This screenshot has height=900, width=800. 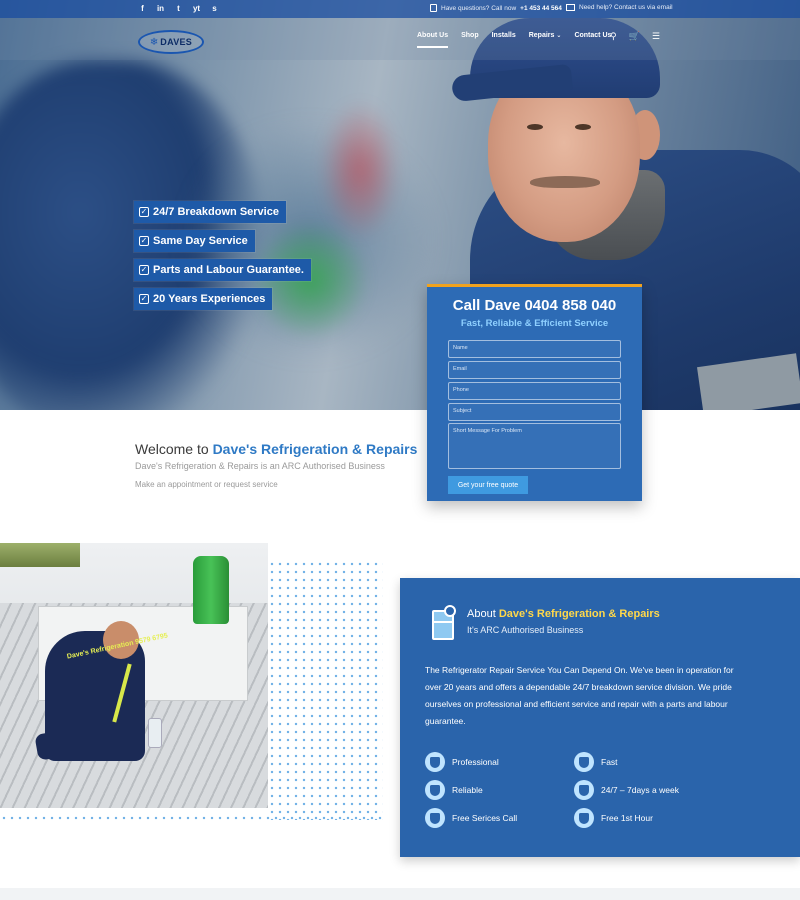 I want to click on feature-badge: ✓ Same Day Service, so click(x=194, y=241).